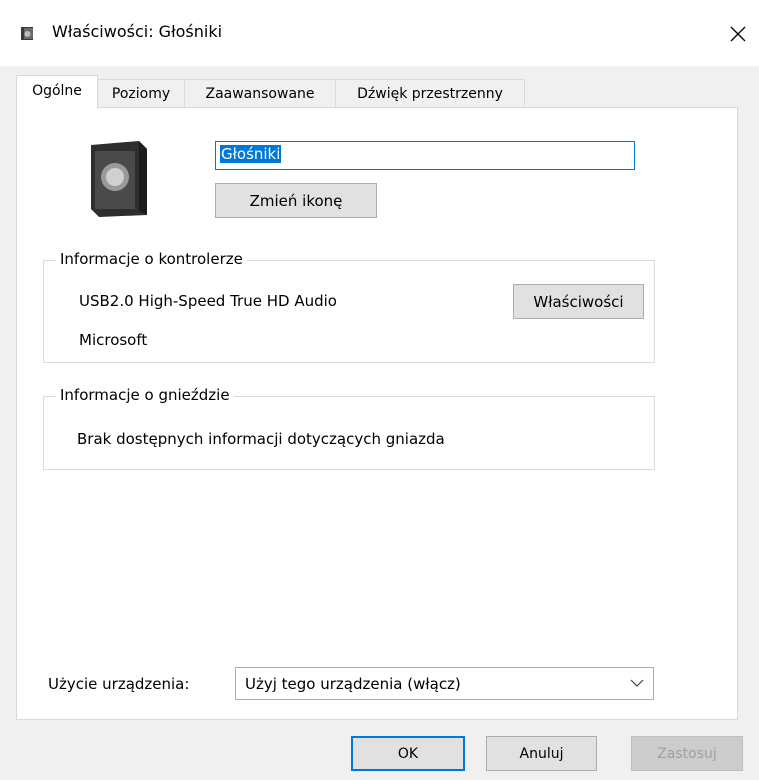 Image resolution: width=759 pixels, height=780 pixels. Describe the element at coordinates (27, 33) in the screenshot. I see `speaker-icon` at that location.